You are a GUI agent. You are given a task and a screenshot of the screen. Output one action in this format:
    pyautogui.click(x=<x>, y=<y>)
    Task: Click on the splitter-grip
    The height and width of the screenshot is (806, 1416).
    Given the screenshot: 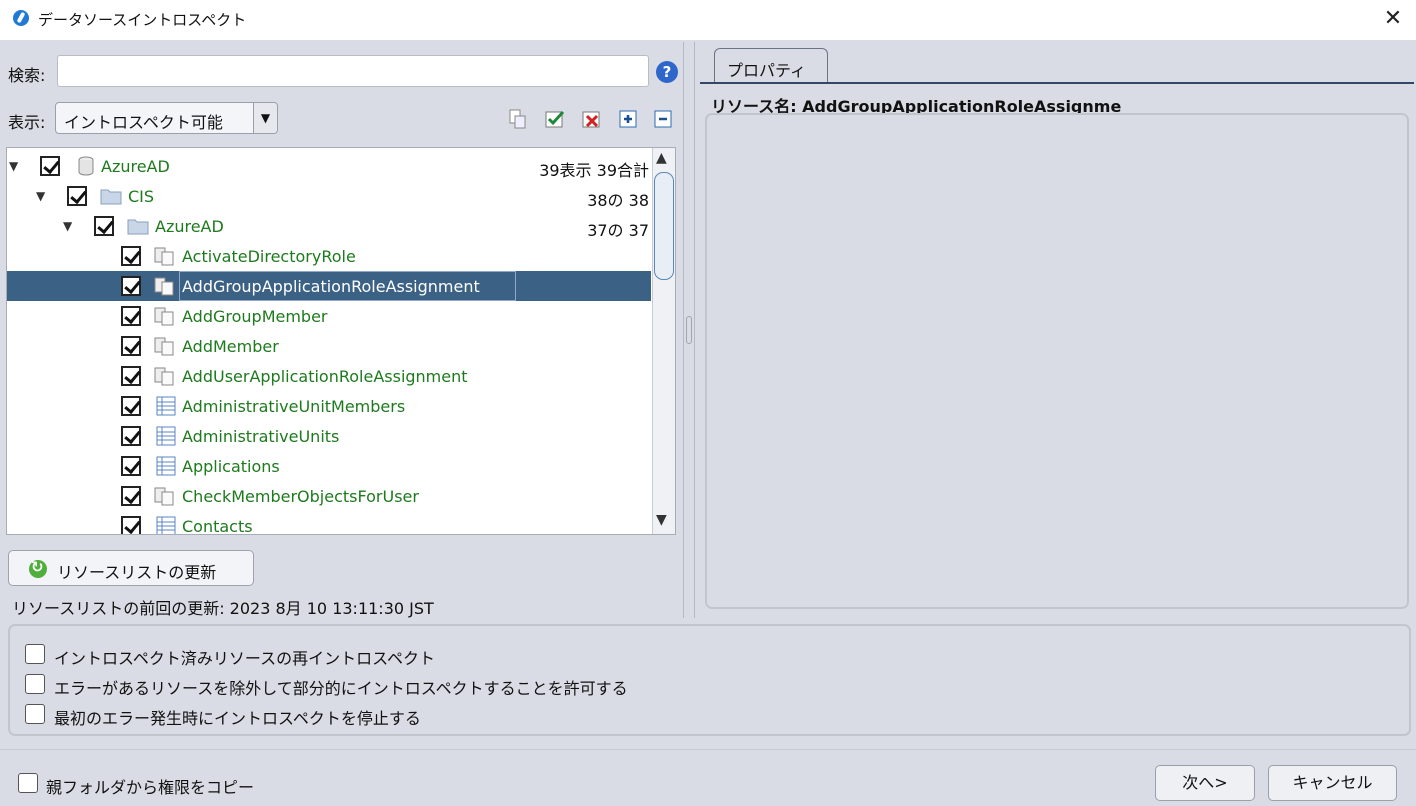 What is the action you would take?
    pyautogui.click(x=689, y=330)
    